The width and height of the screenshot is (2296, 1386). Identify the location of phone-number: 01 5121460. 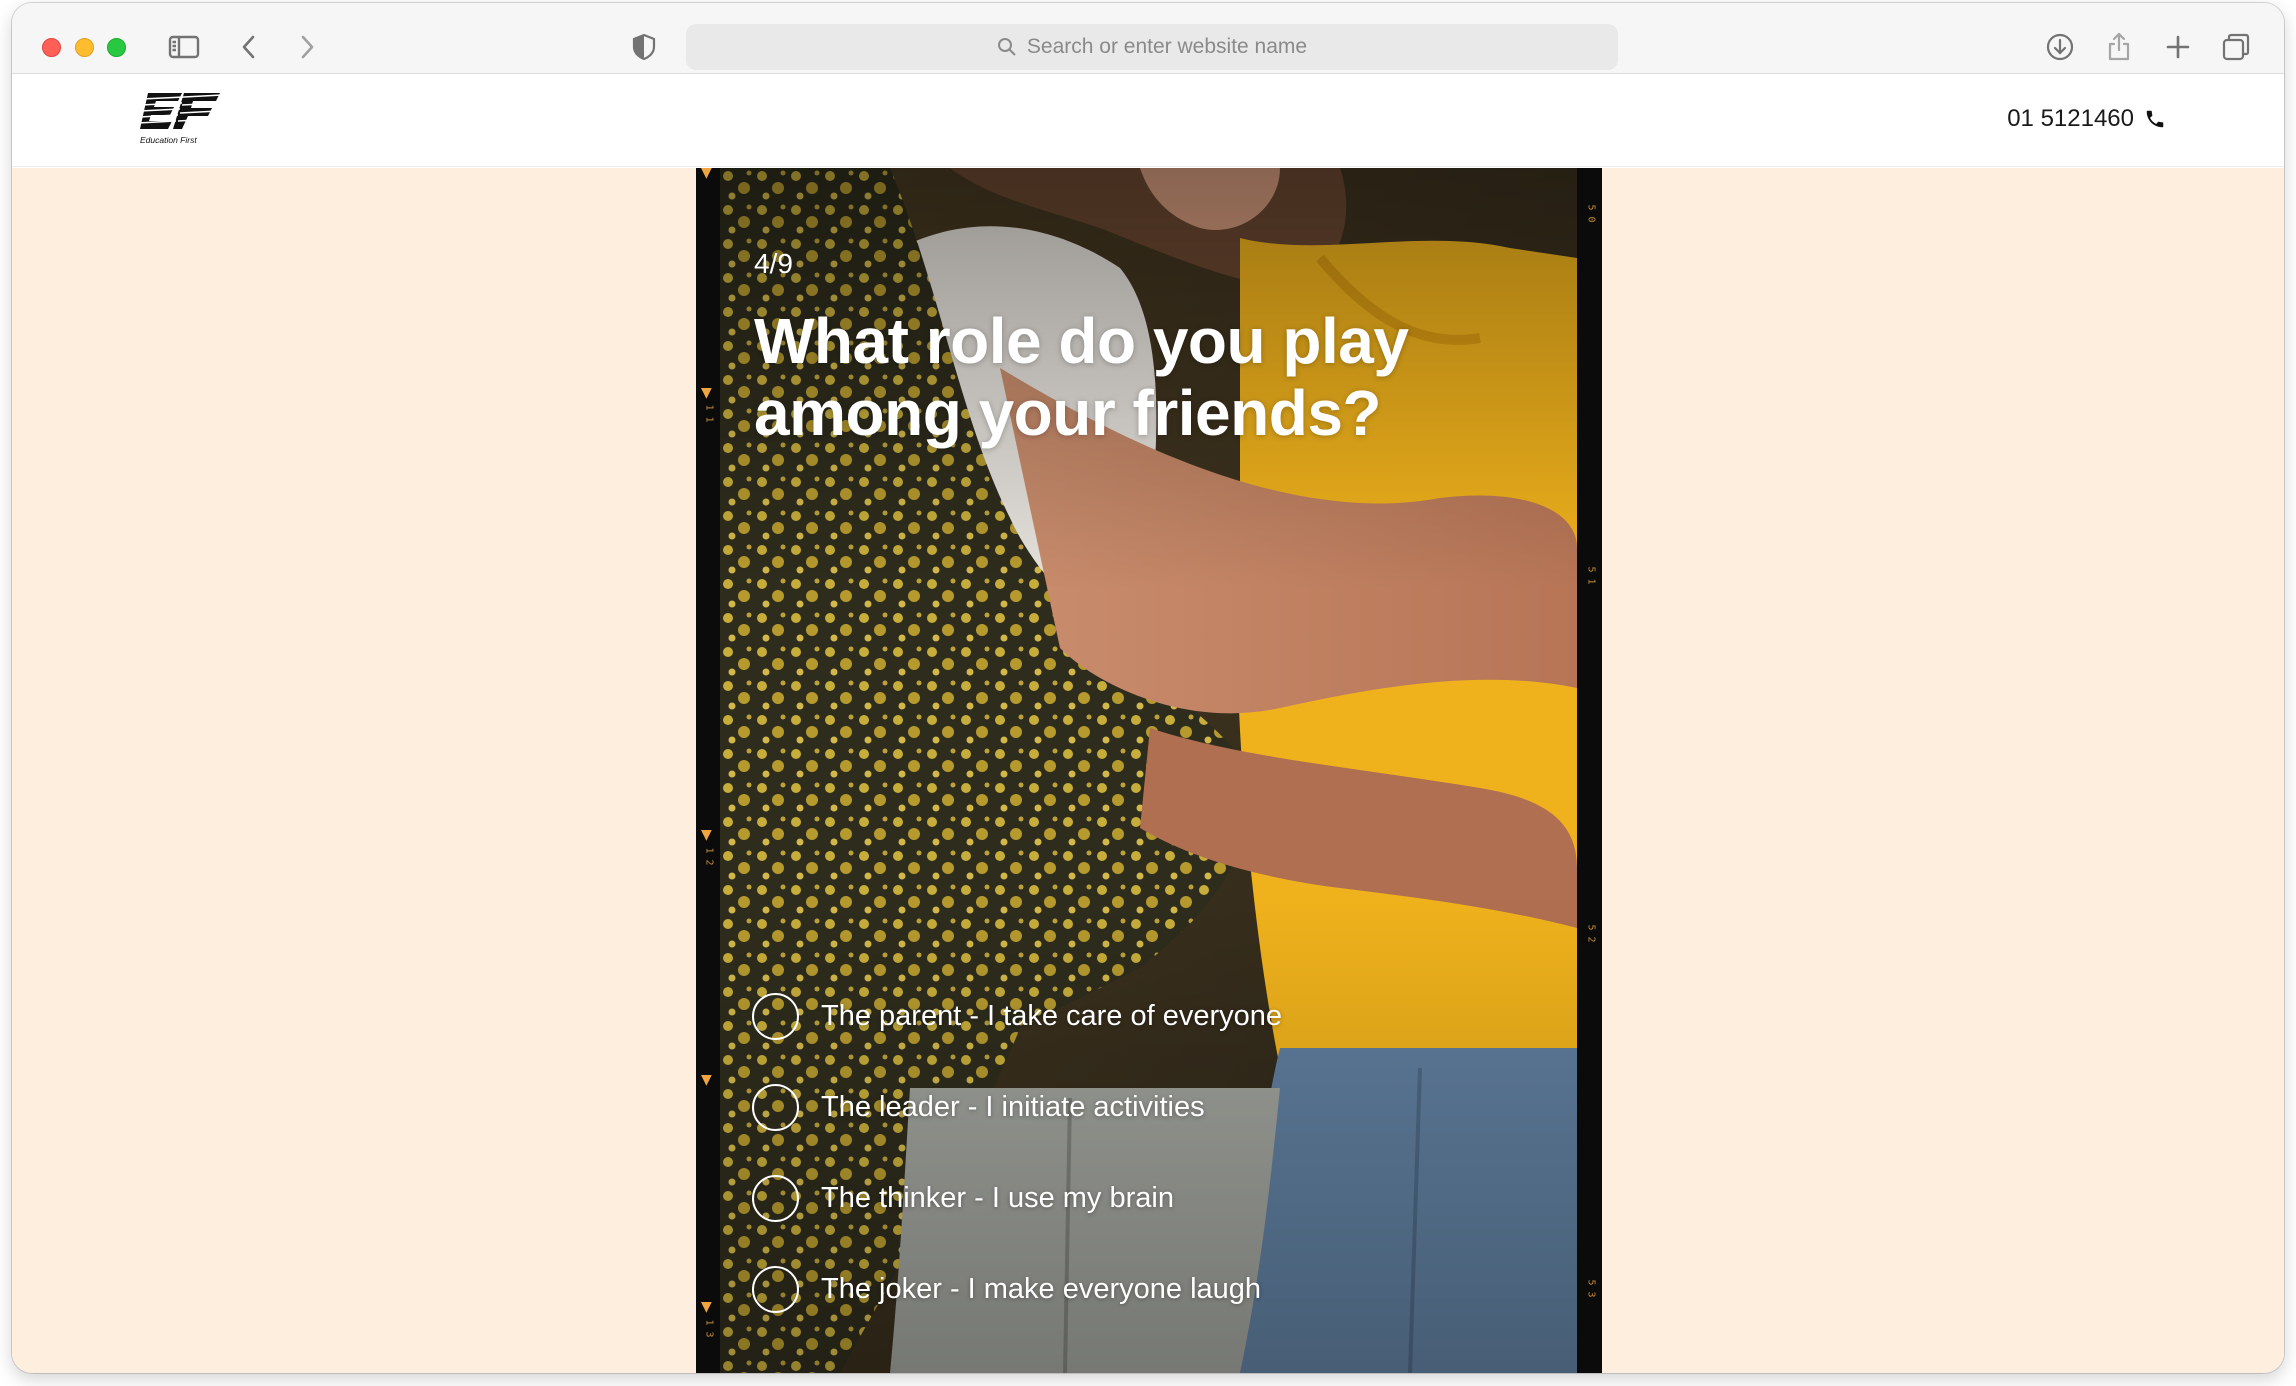
(2070, 118).